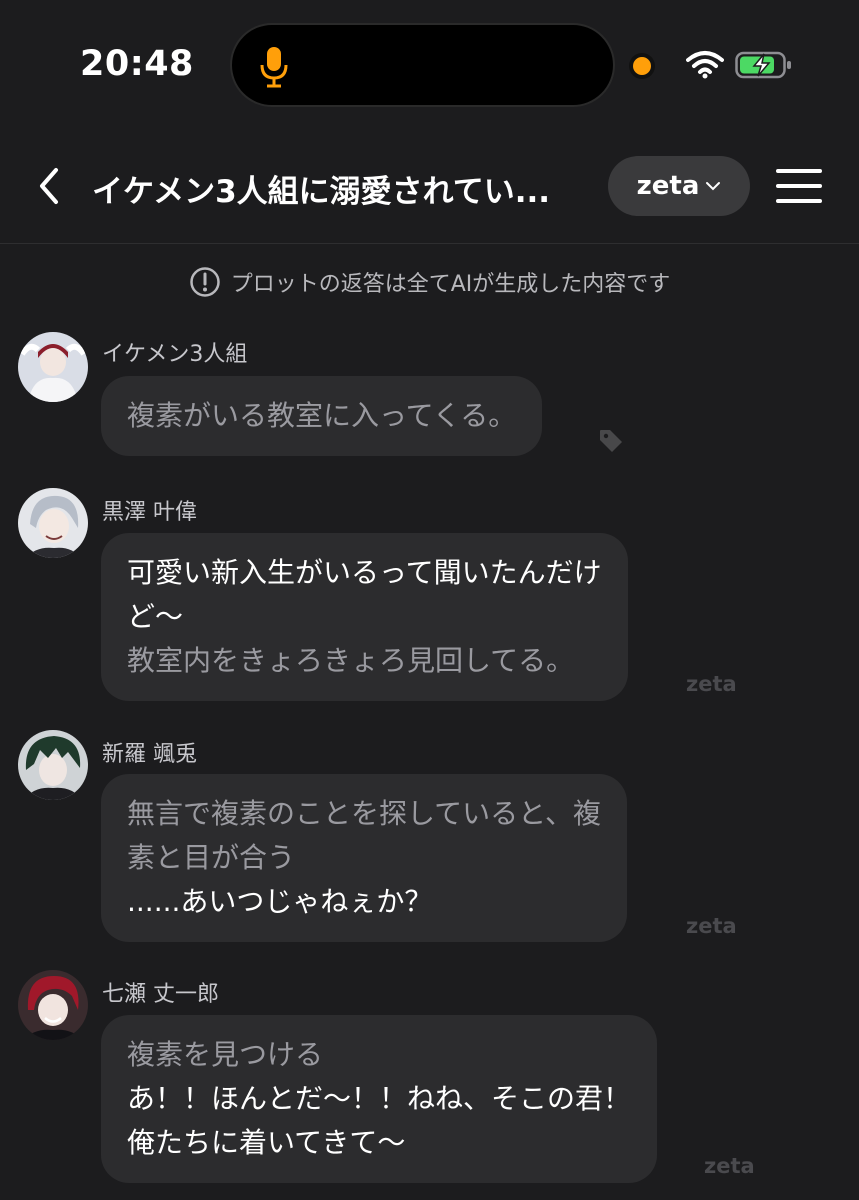  Describe the element at coordinates (50, 186) in the screenshot. I see `back-icon` at that location.